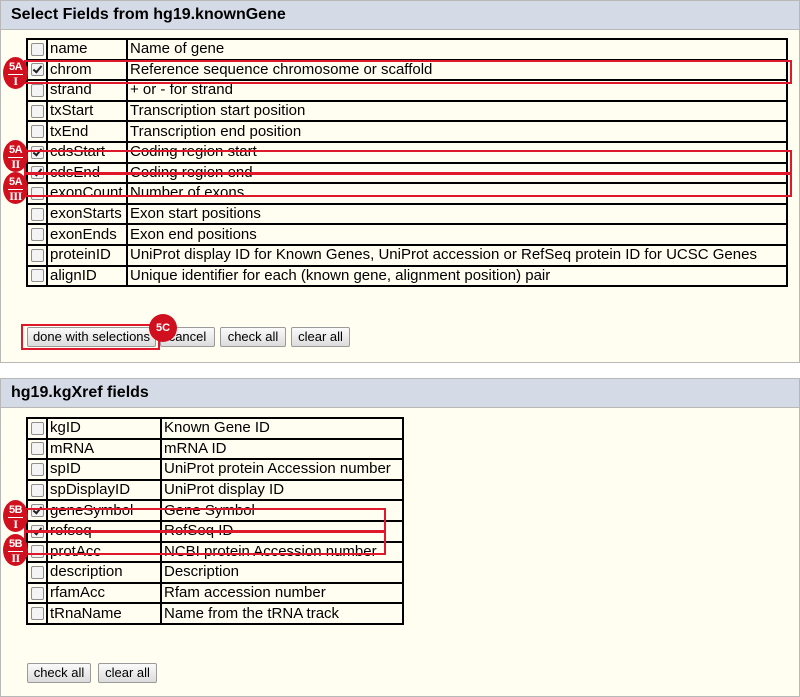  Describe the element at coordinates (91, 337) in the screenshot. I see `done-with-selections-button: done with selections` at that location.